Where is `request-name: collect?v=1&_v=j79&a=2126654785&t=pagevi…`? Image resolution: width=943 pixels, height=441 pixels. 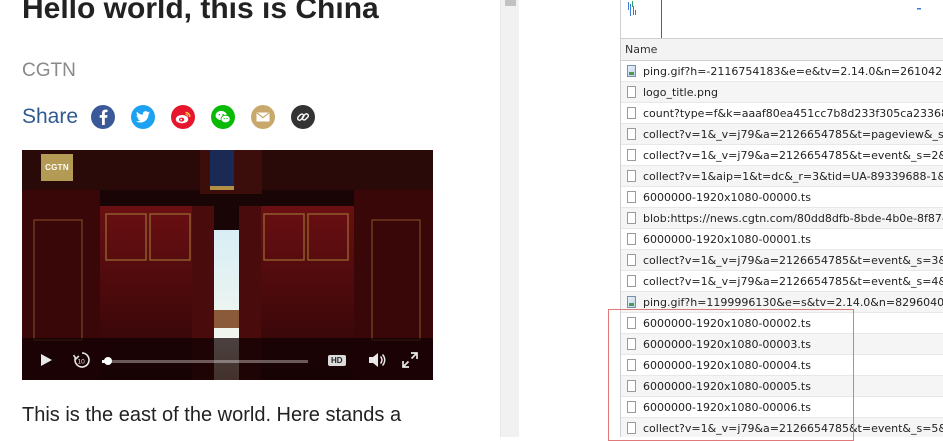
request-name: collect?v=1&_v=j79&a=2126654785&t=pagevi… is located at coordinates (793, 134).